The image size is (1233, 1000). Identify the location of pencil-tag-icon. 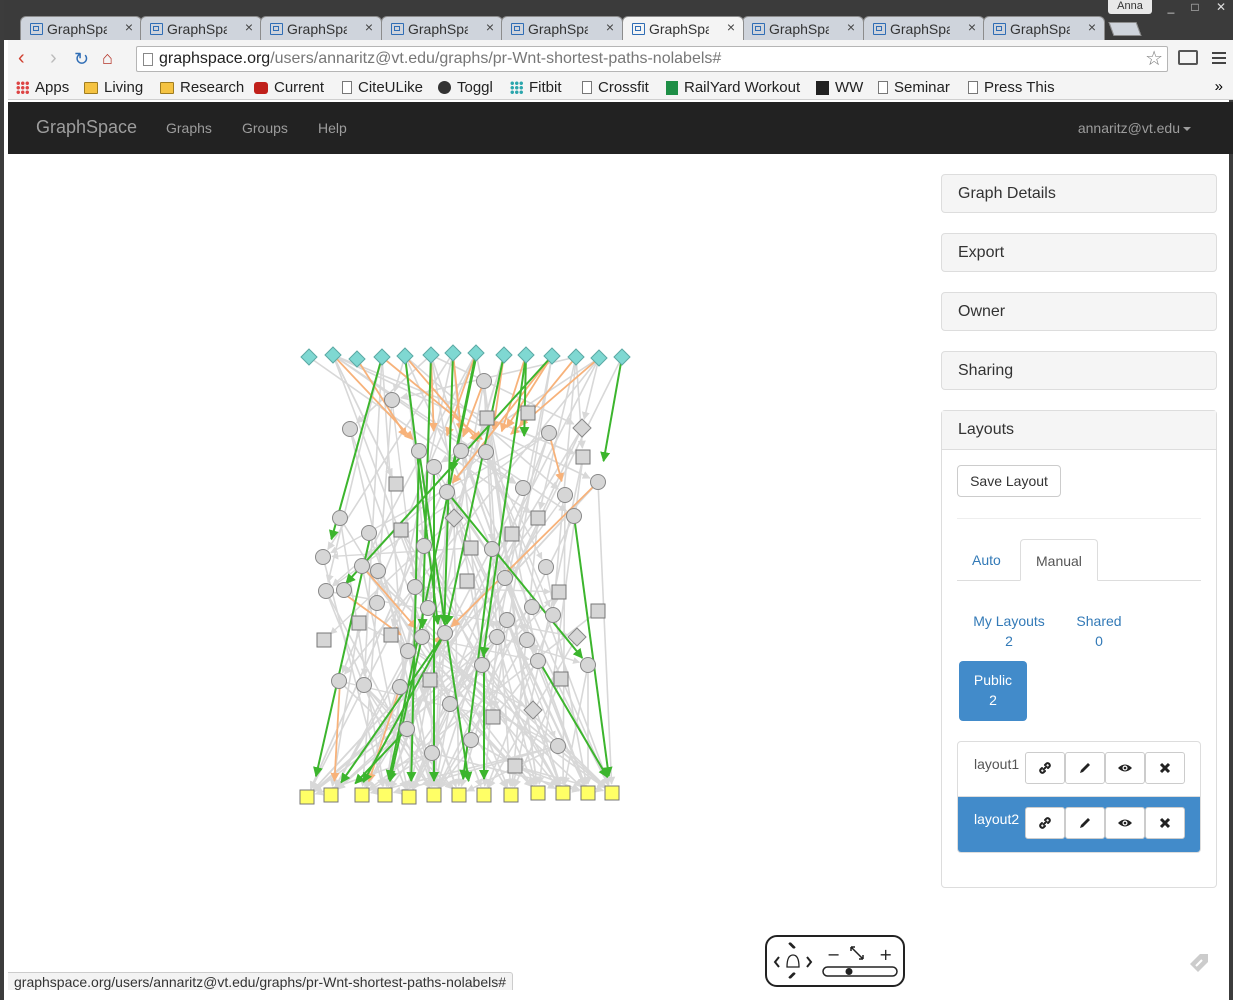
(1199, 963).